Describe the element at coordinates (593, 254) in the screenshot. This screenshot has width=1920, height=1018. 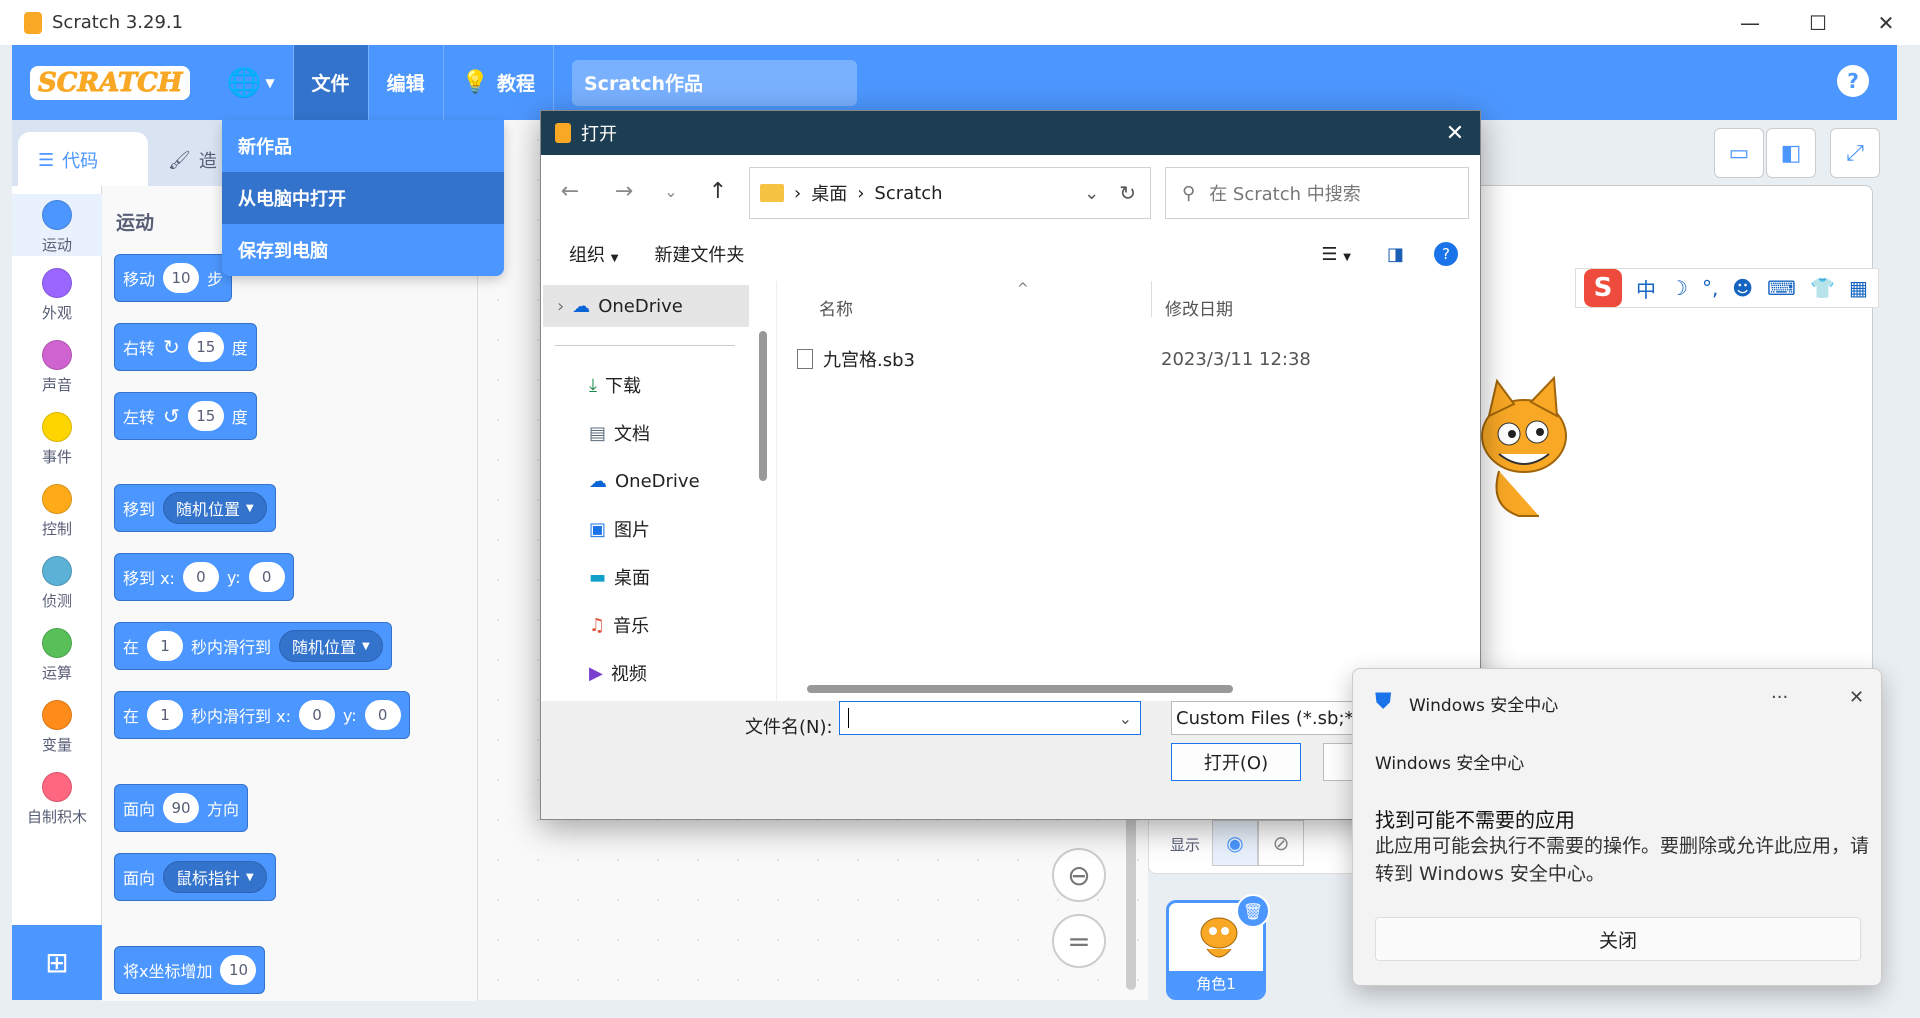
I see `organize-button: 组织 ▼` at that location.